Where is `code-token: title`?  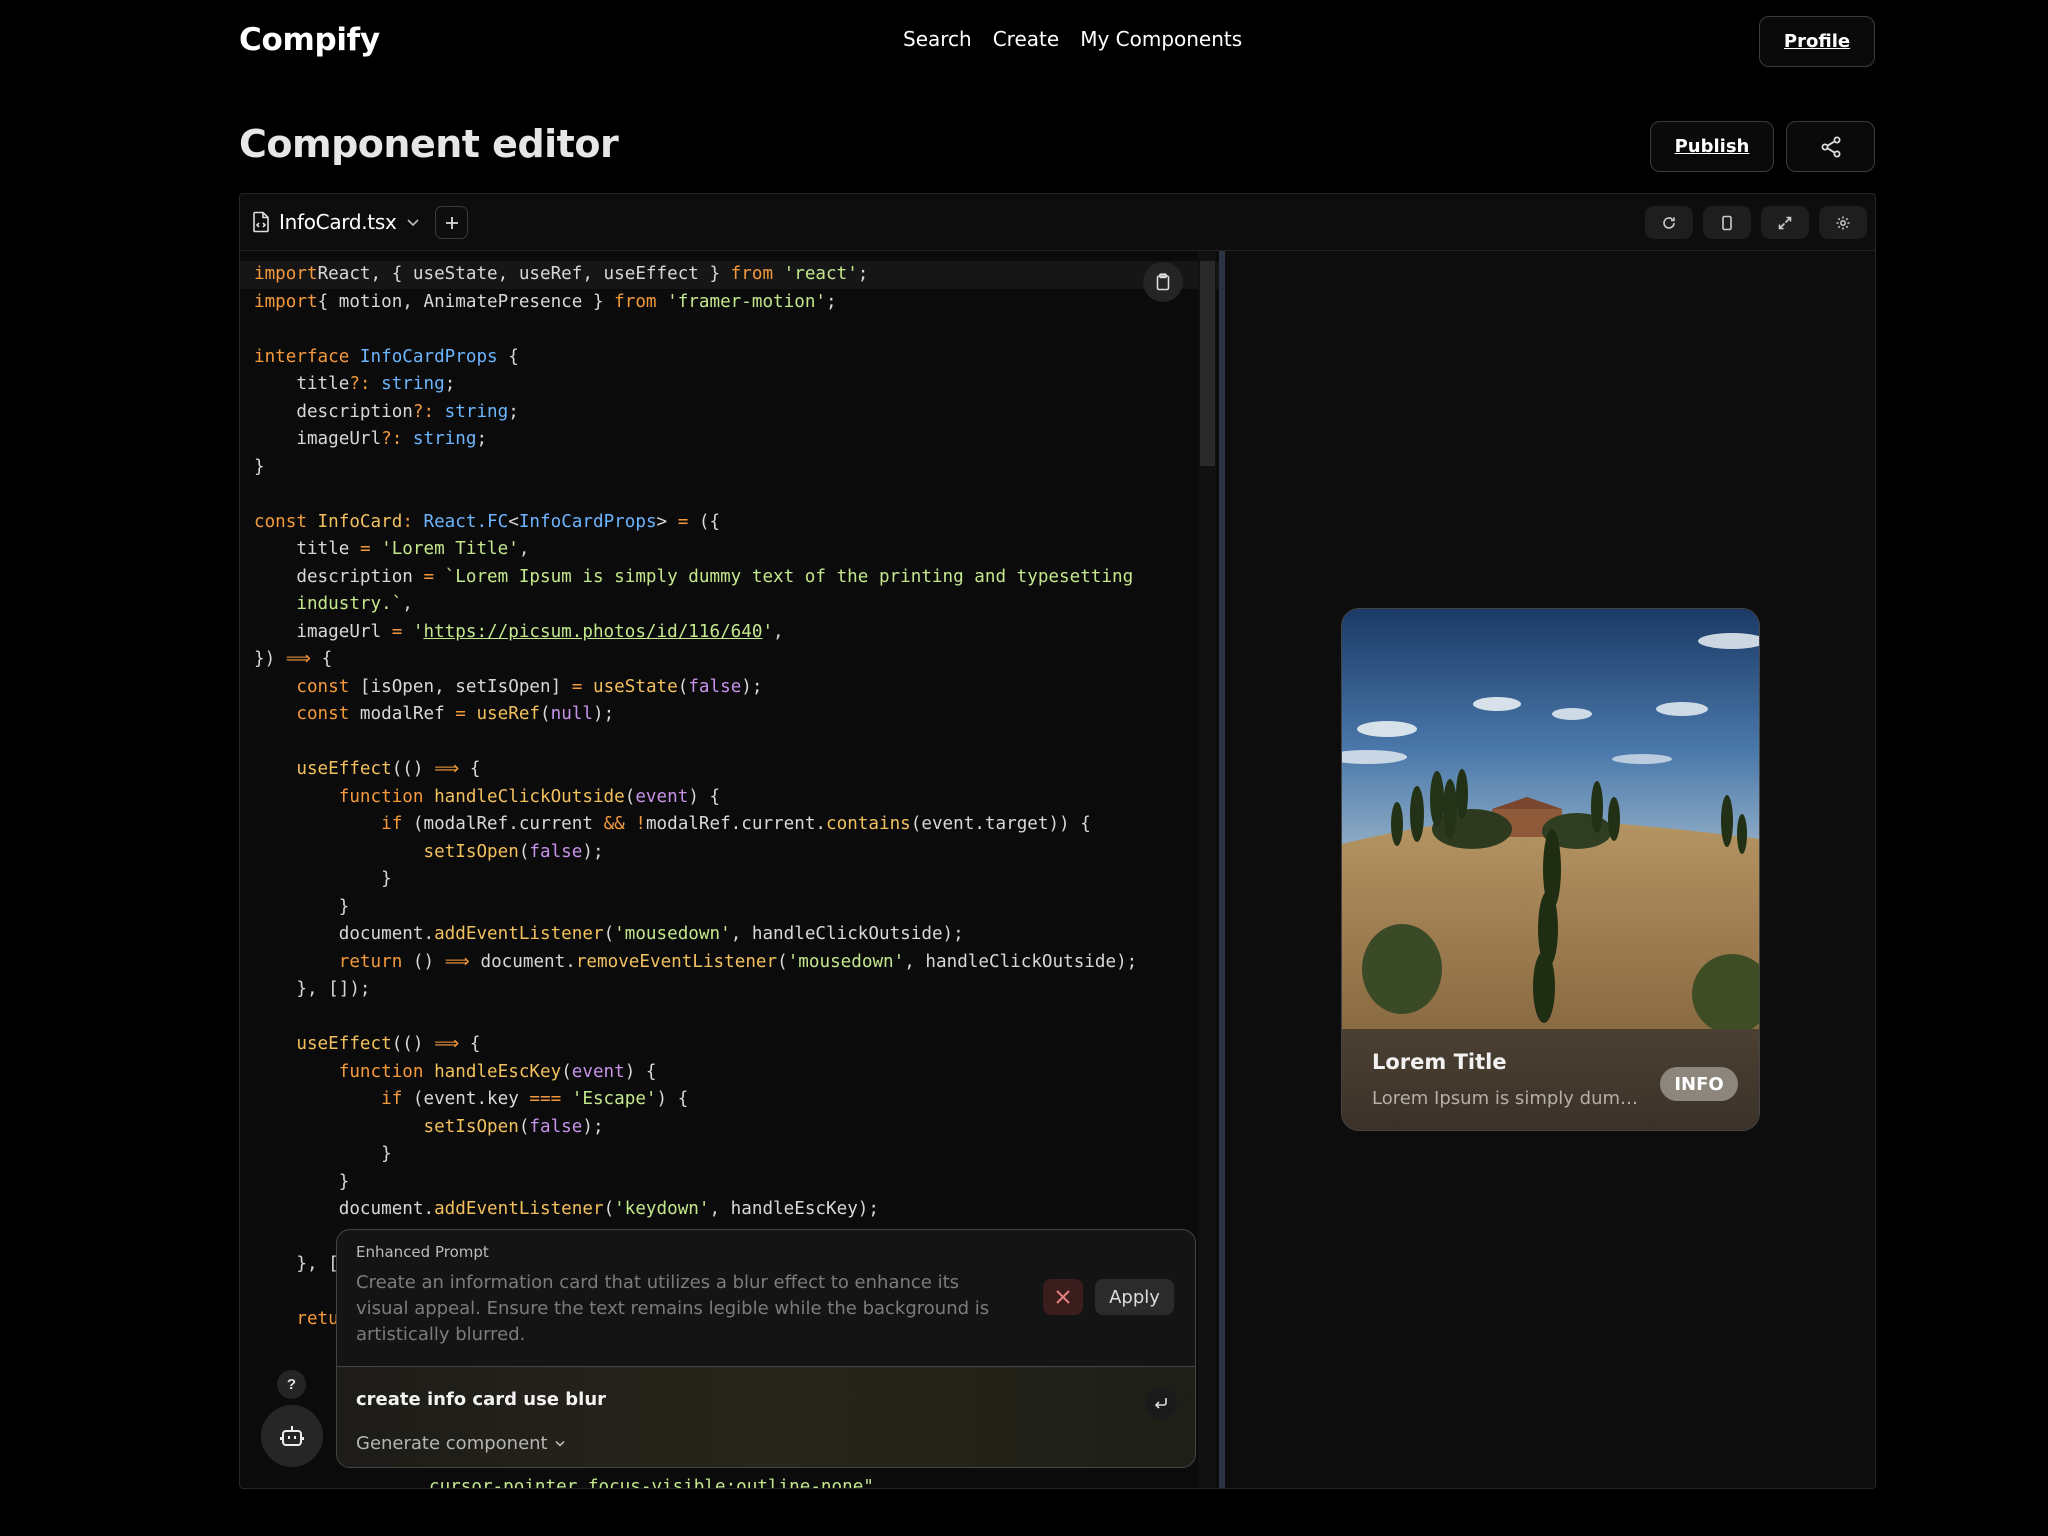 code-token: title is located at coordinates (307, 549).